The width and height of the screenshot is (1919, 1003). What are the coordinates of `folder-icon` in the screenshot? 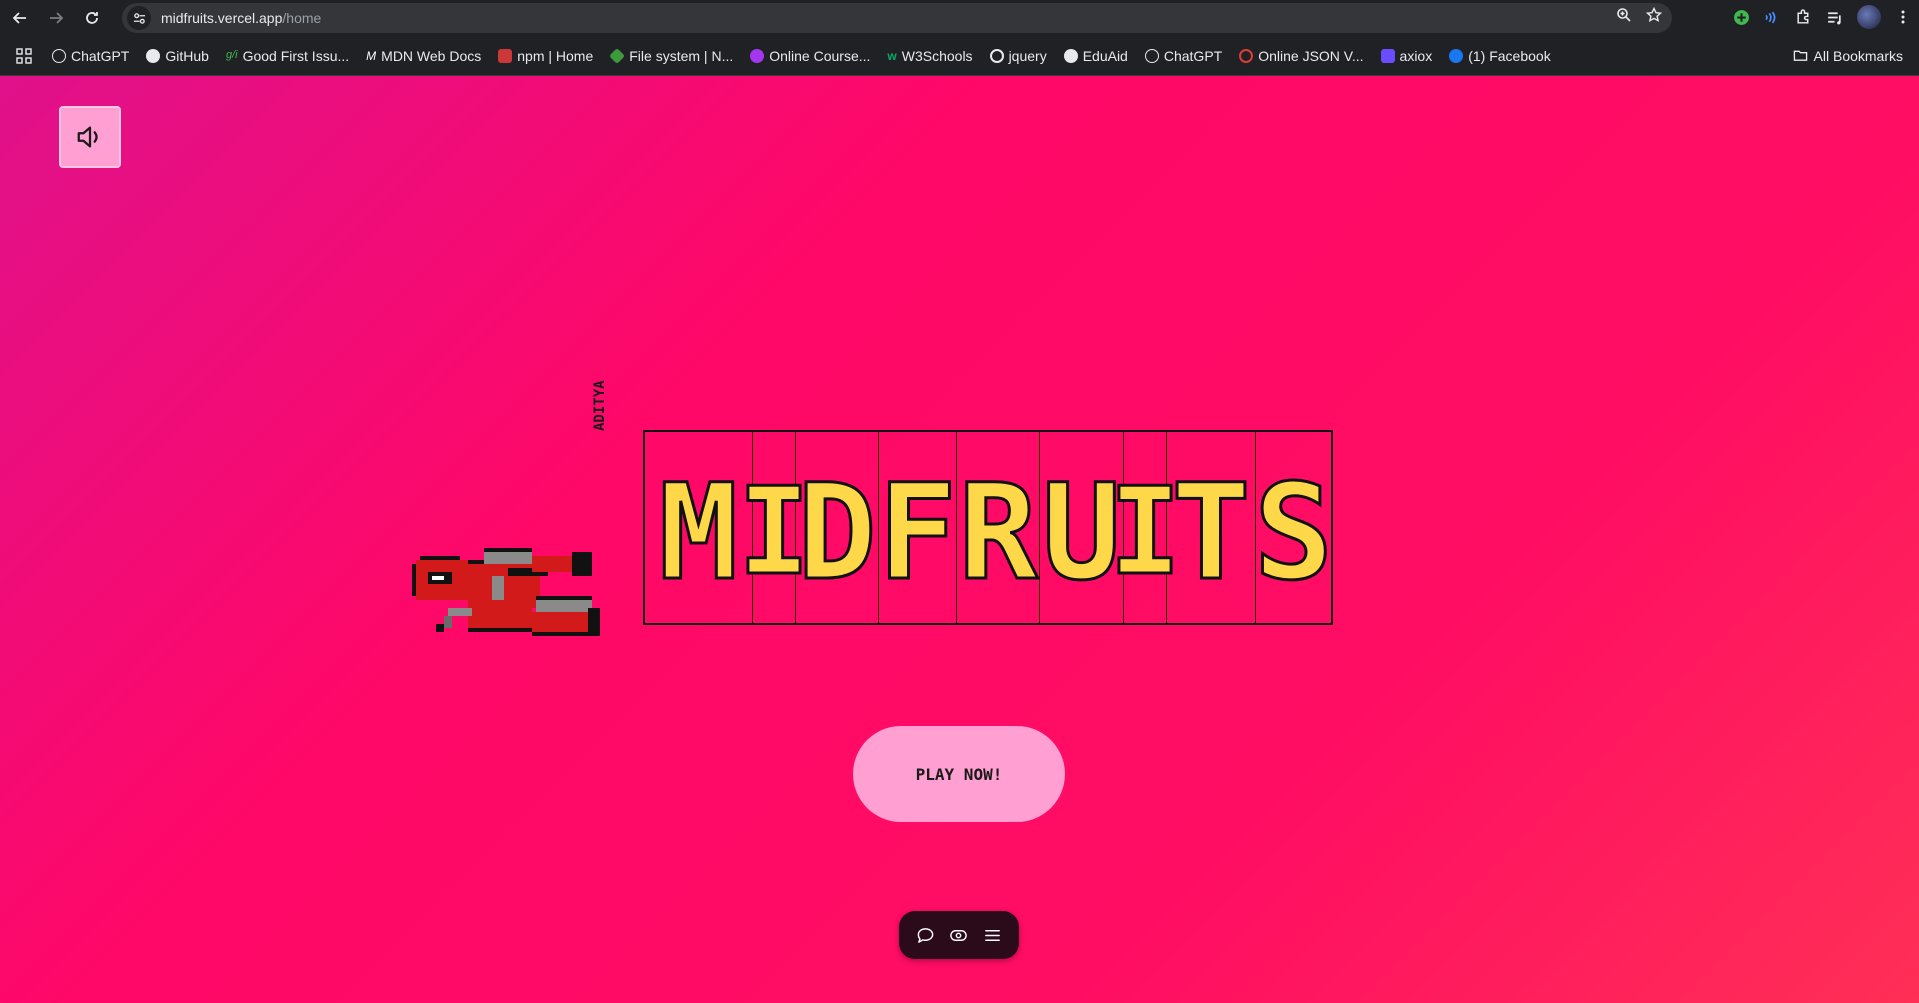 It's located at (1800, 55).